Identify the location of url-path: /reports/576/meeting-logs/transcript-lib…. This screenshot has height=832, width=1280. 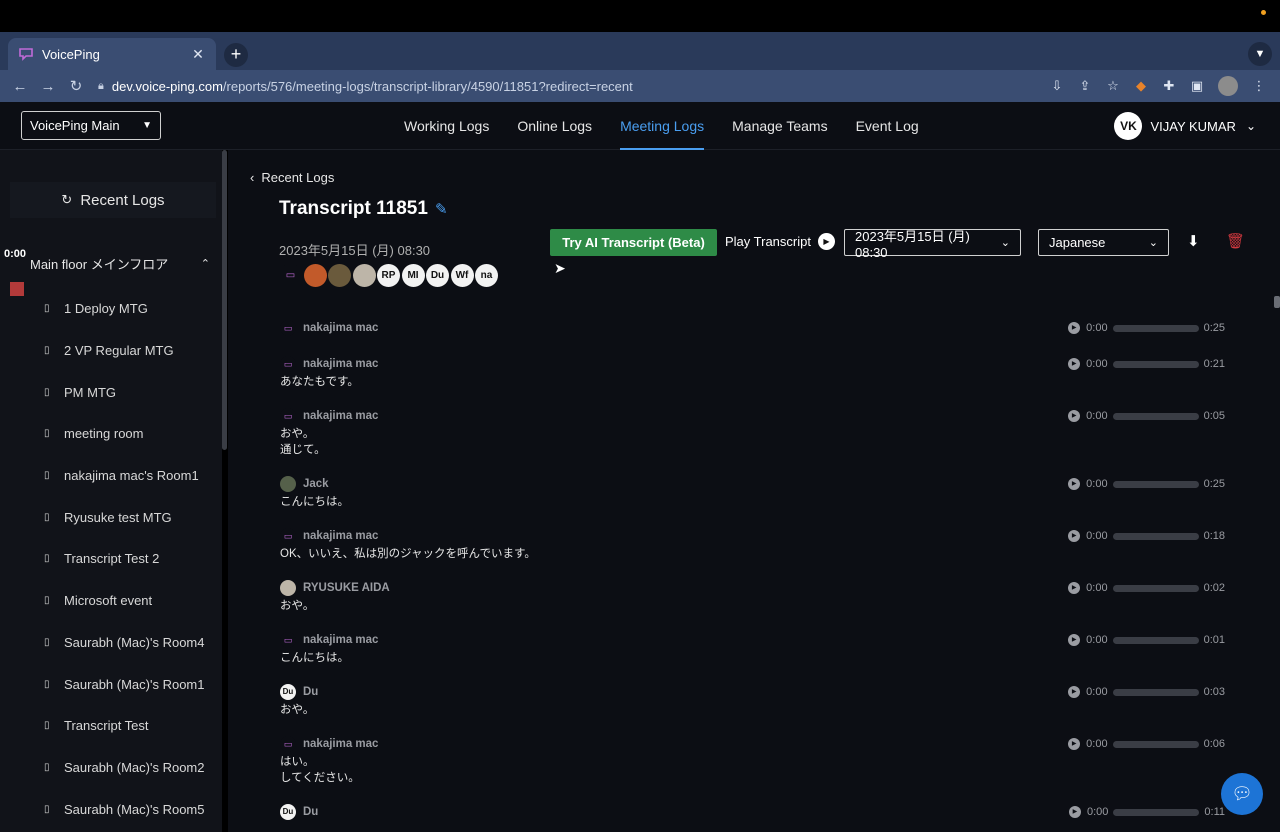
(427, 86).